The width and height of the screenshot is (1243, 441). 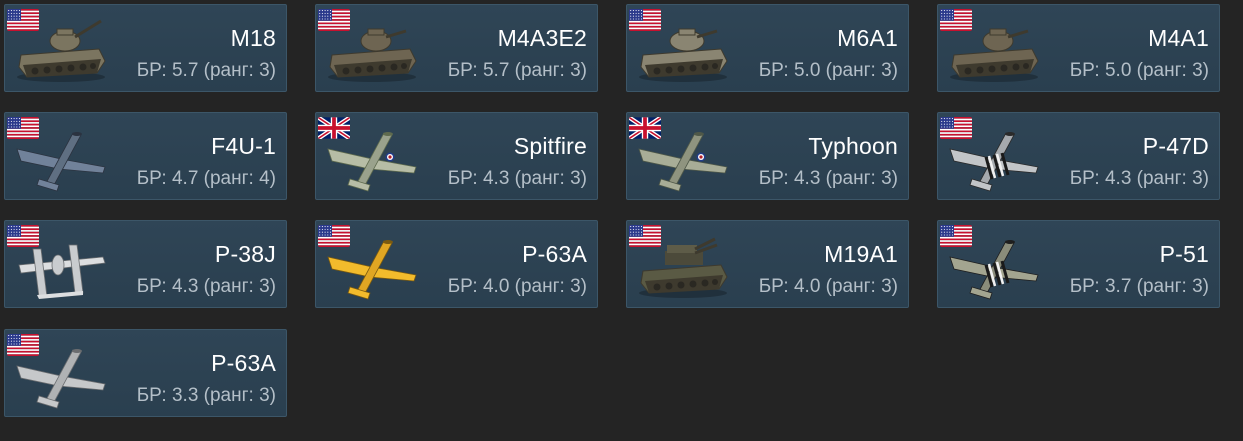 I want to click on vehicle-battle-rating: БР: 4.7 (ранг: 4), so click(x=206, y=178).